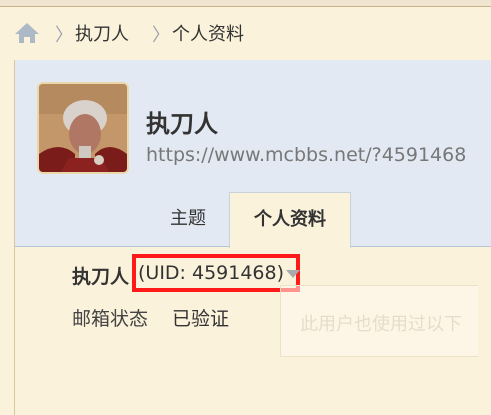  Describe the element at coordinates (306, 155) in the screenshot. I see `profile-homepage-link: https://www.mcbbs.net/?4591468` at that location.